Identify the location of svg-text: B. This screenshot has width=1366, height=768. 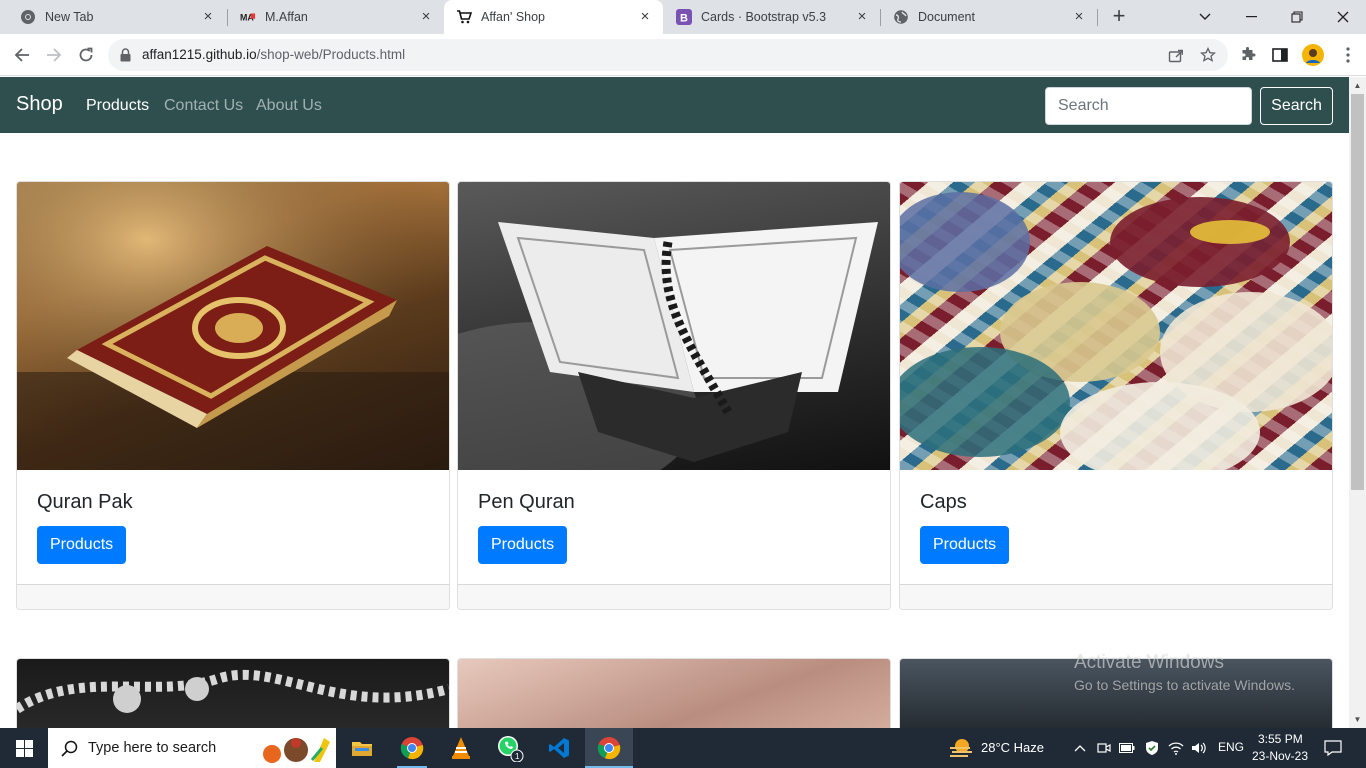
(684, 19).